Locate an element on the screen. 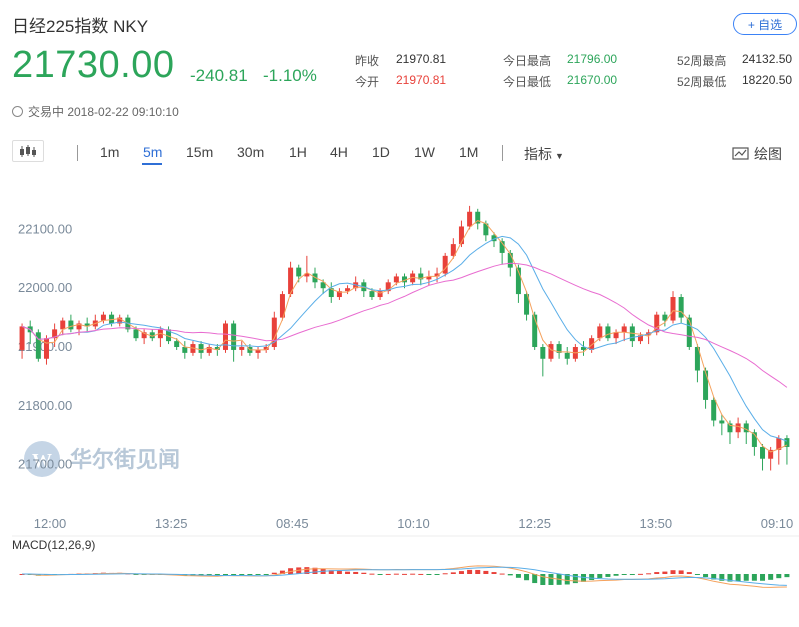  stat-value-prev-close: 21970.81 is located at coordinates (421, 59).